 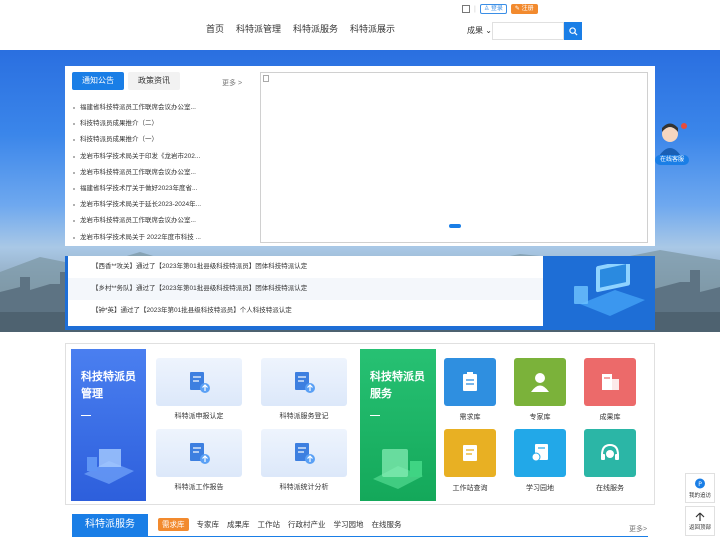 I want to click on service-experts: 专家库, so click(x=540, y=390).